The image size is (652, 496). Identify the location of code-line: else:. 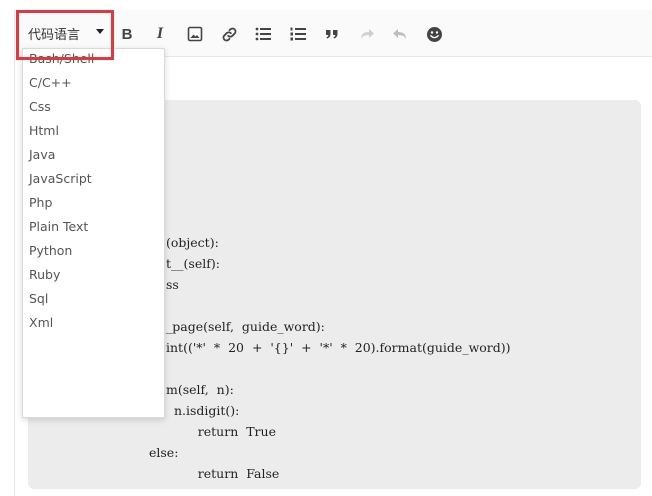
(164, 452).